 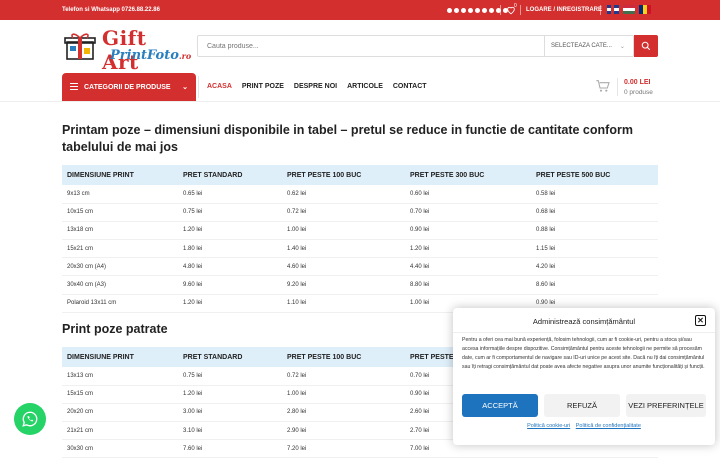 What do you see at coordinates (120, 394) in the screenshot?
I see `table-cell: 15x15 cm` at bounding box center [120, 394].